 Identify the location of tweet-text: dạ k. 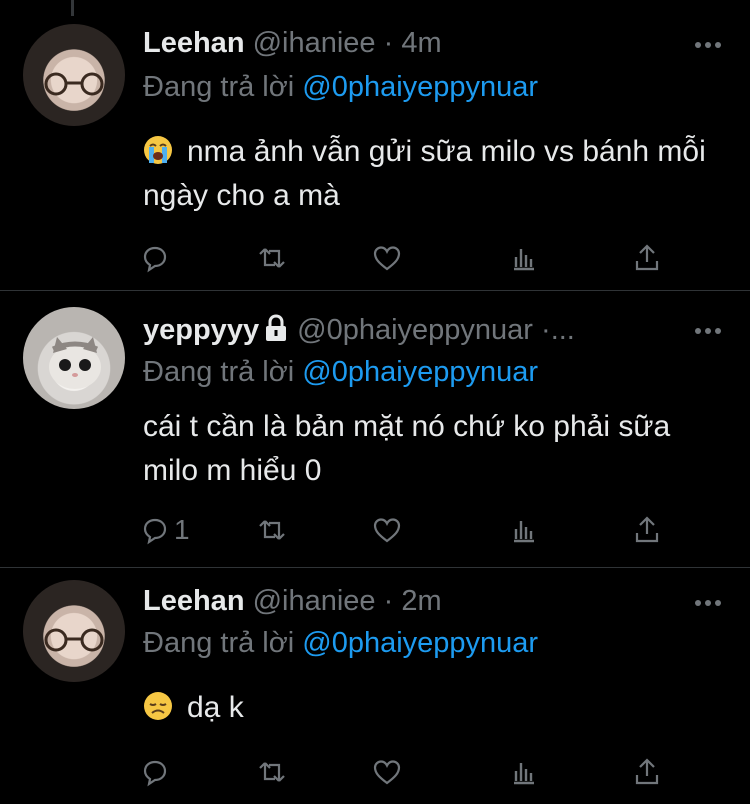
(438, 708).